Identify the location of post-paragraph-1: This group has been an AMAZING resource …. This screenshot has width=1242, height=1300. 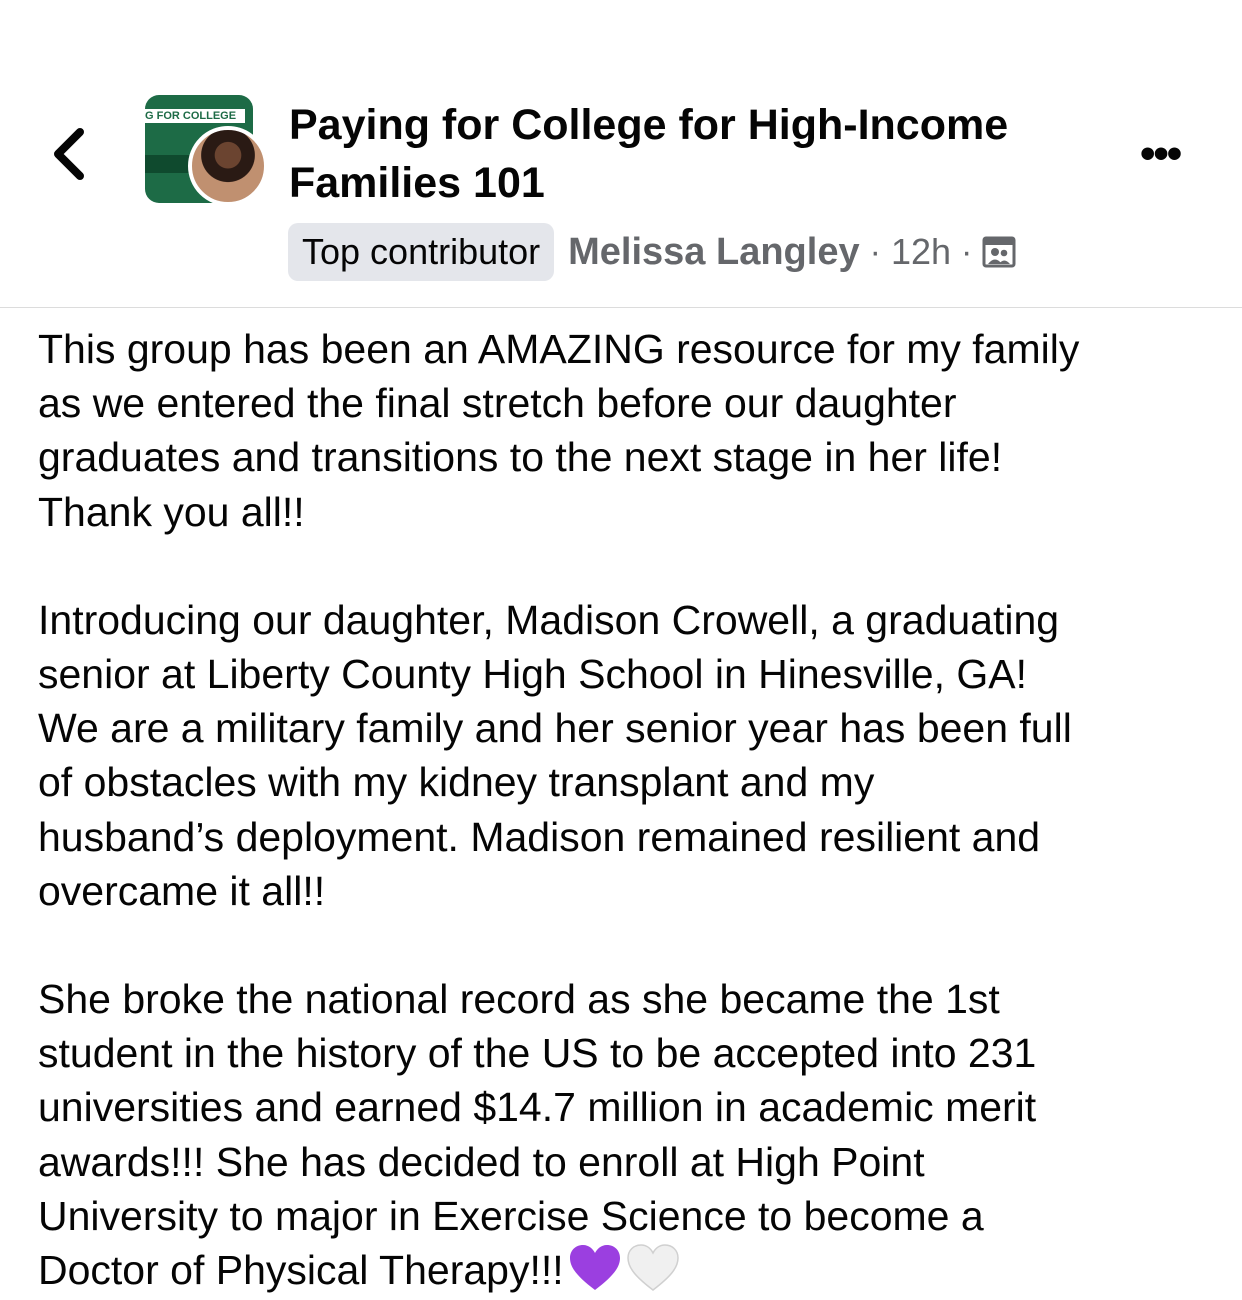
(559, 430).